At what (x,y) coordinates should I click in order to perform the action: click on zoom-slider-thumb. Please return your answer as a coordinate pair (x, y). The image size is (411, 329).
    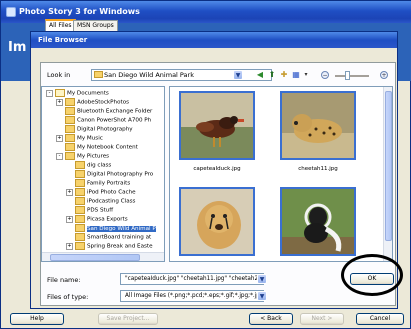
    Looking at the image, I should click on (347, 75).